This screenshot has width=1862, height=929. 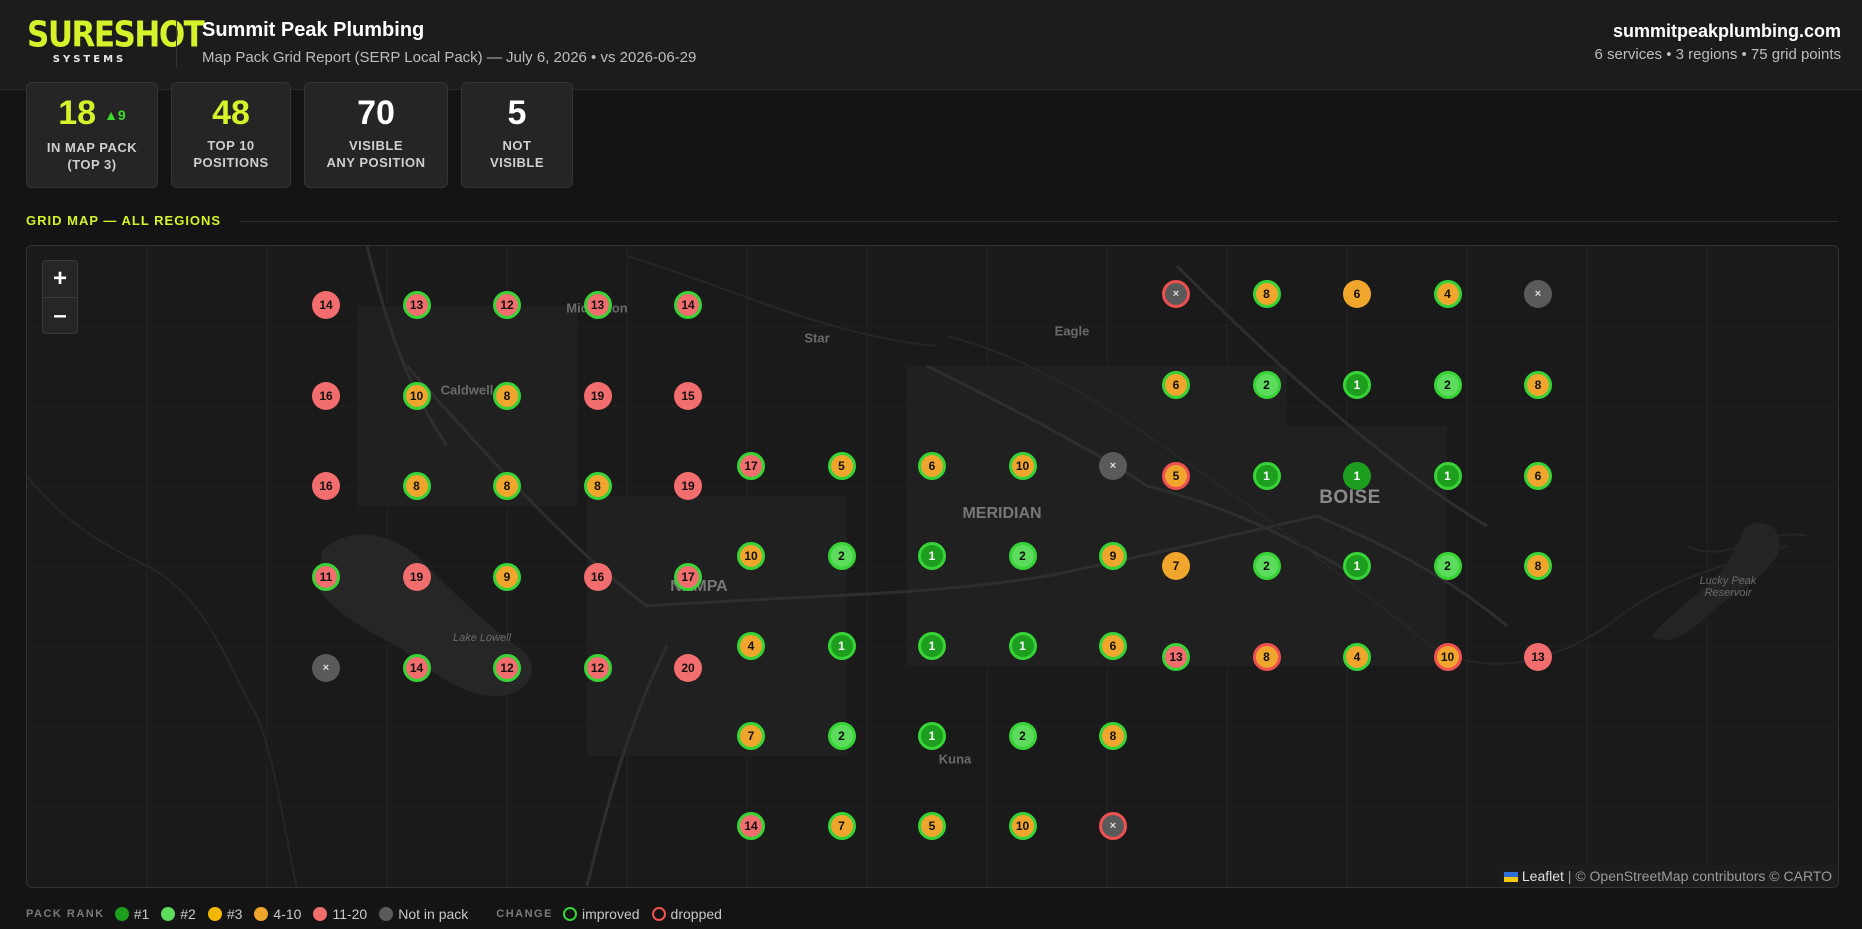 I want to click on legend-item-rank-4-10: 4-10, so click(x=277, y=914).